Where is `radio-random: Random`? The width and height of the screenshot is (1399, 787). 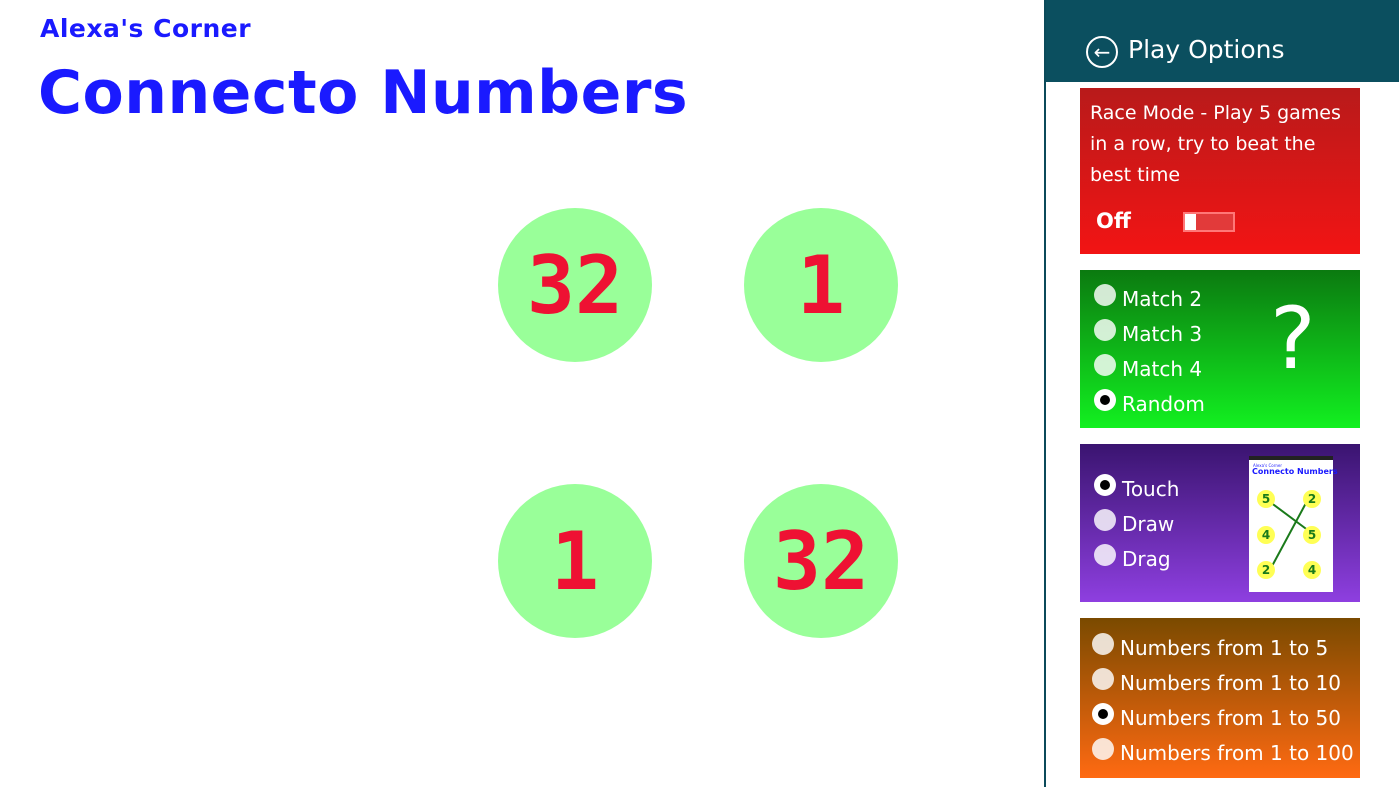
radio-random: Random is located at coordinates (1149, 404).